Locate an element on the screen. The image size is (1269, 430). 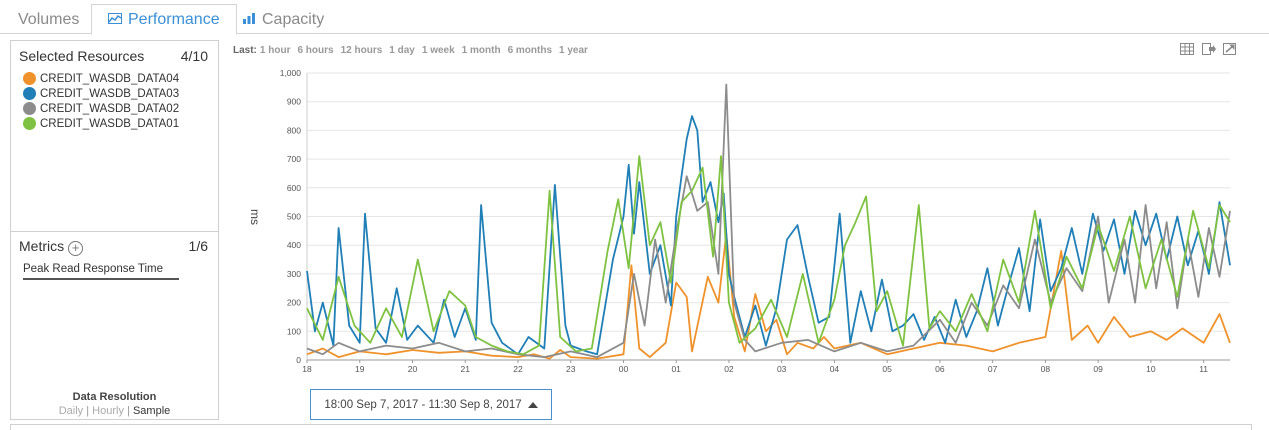
x-tick-label: 11 is located at coordinates (1203, 369).